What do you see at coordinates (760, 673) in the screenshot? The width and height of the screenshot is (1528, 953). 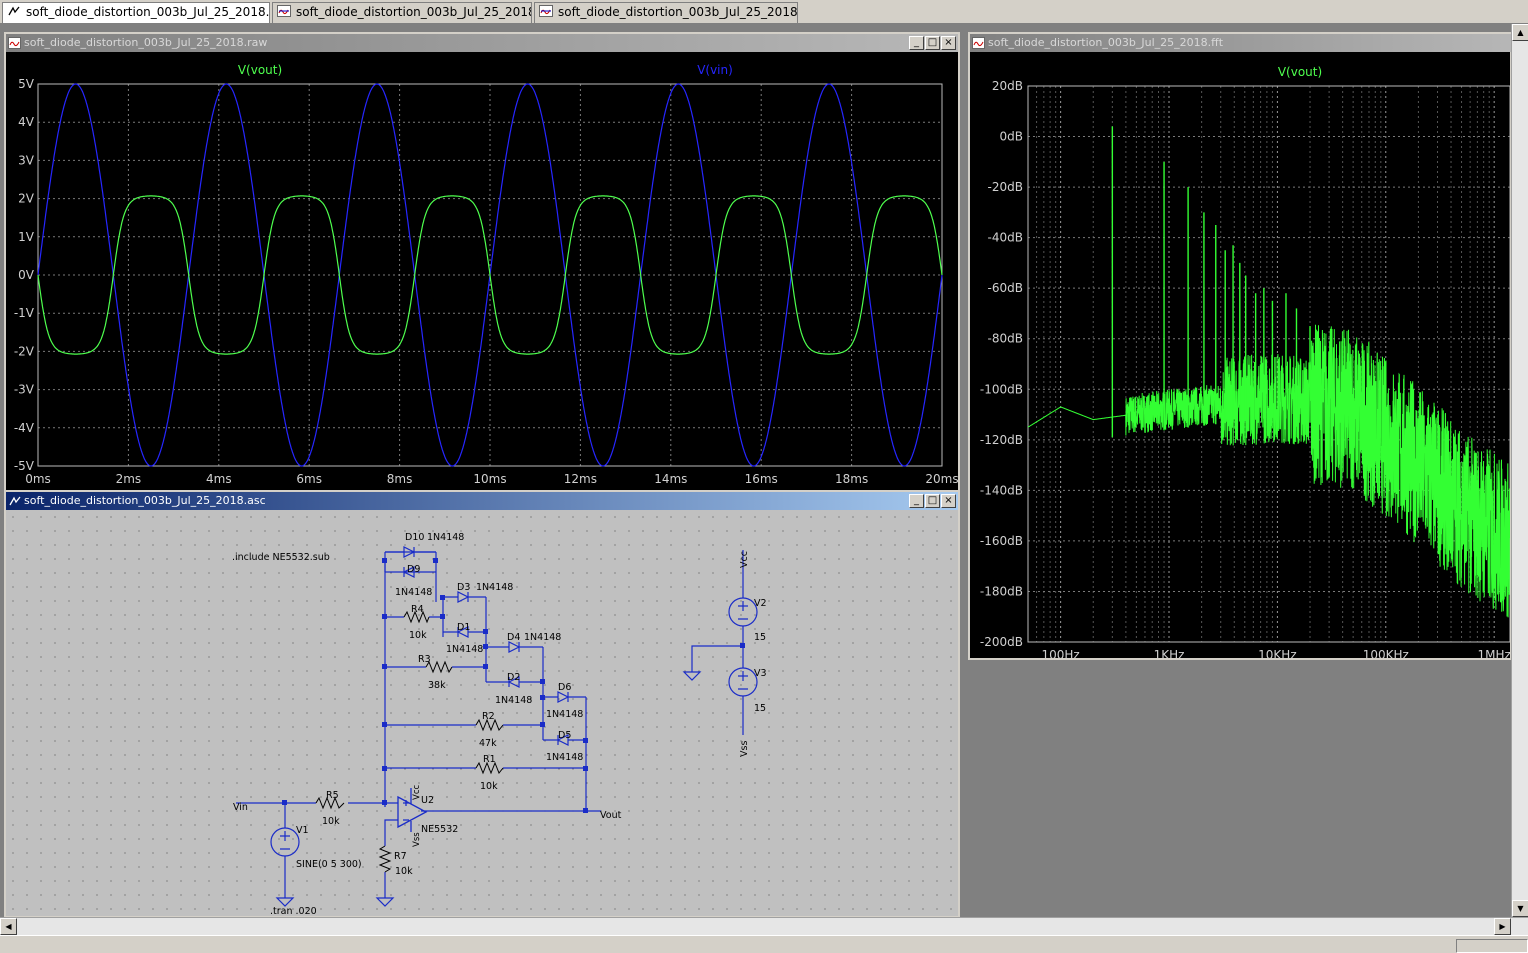 I see `v3-label: V3` at bounding box center [760, 673].